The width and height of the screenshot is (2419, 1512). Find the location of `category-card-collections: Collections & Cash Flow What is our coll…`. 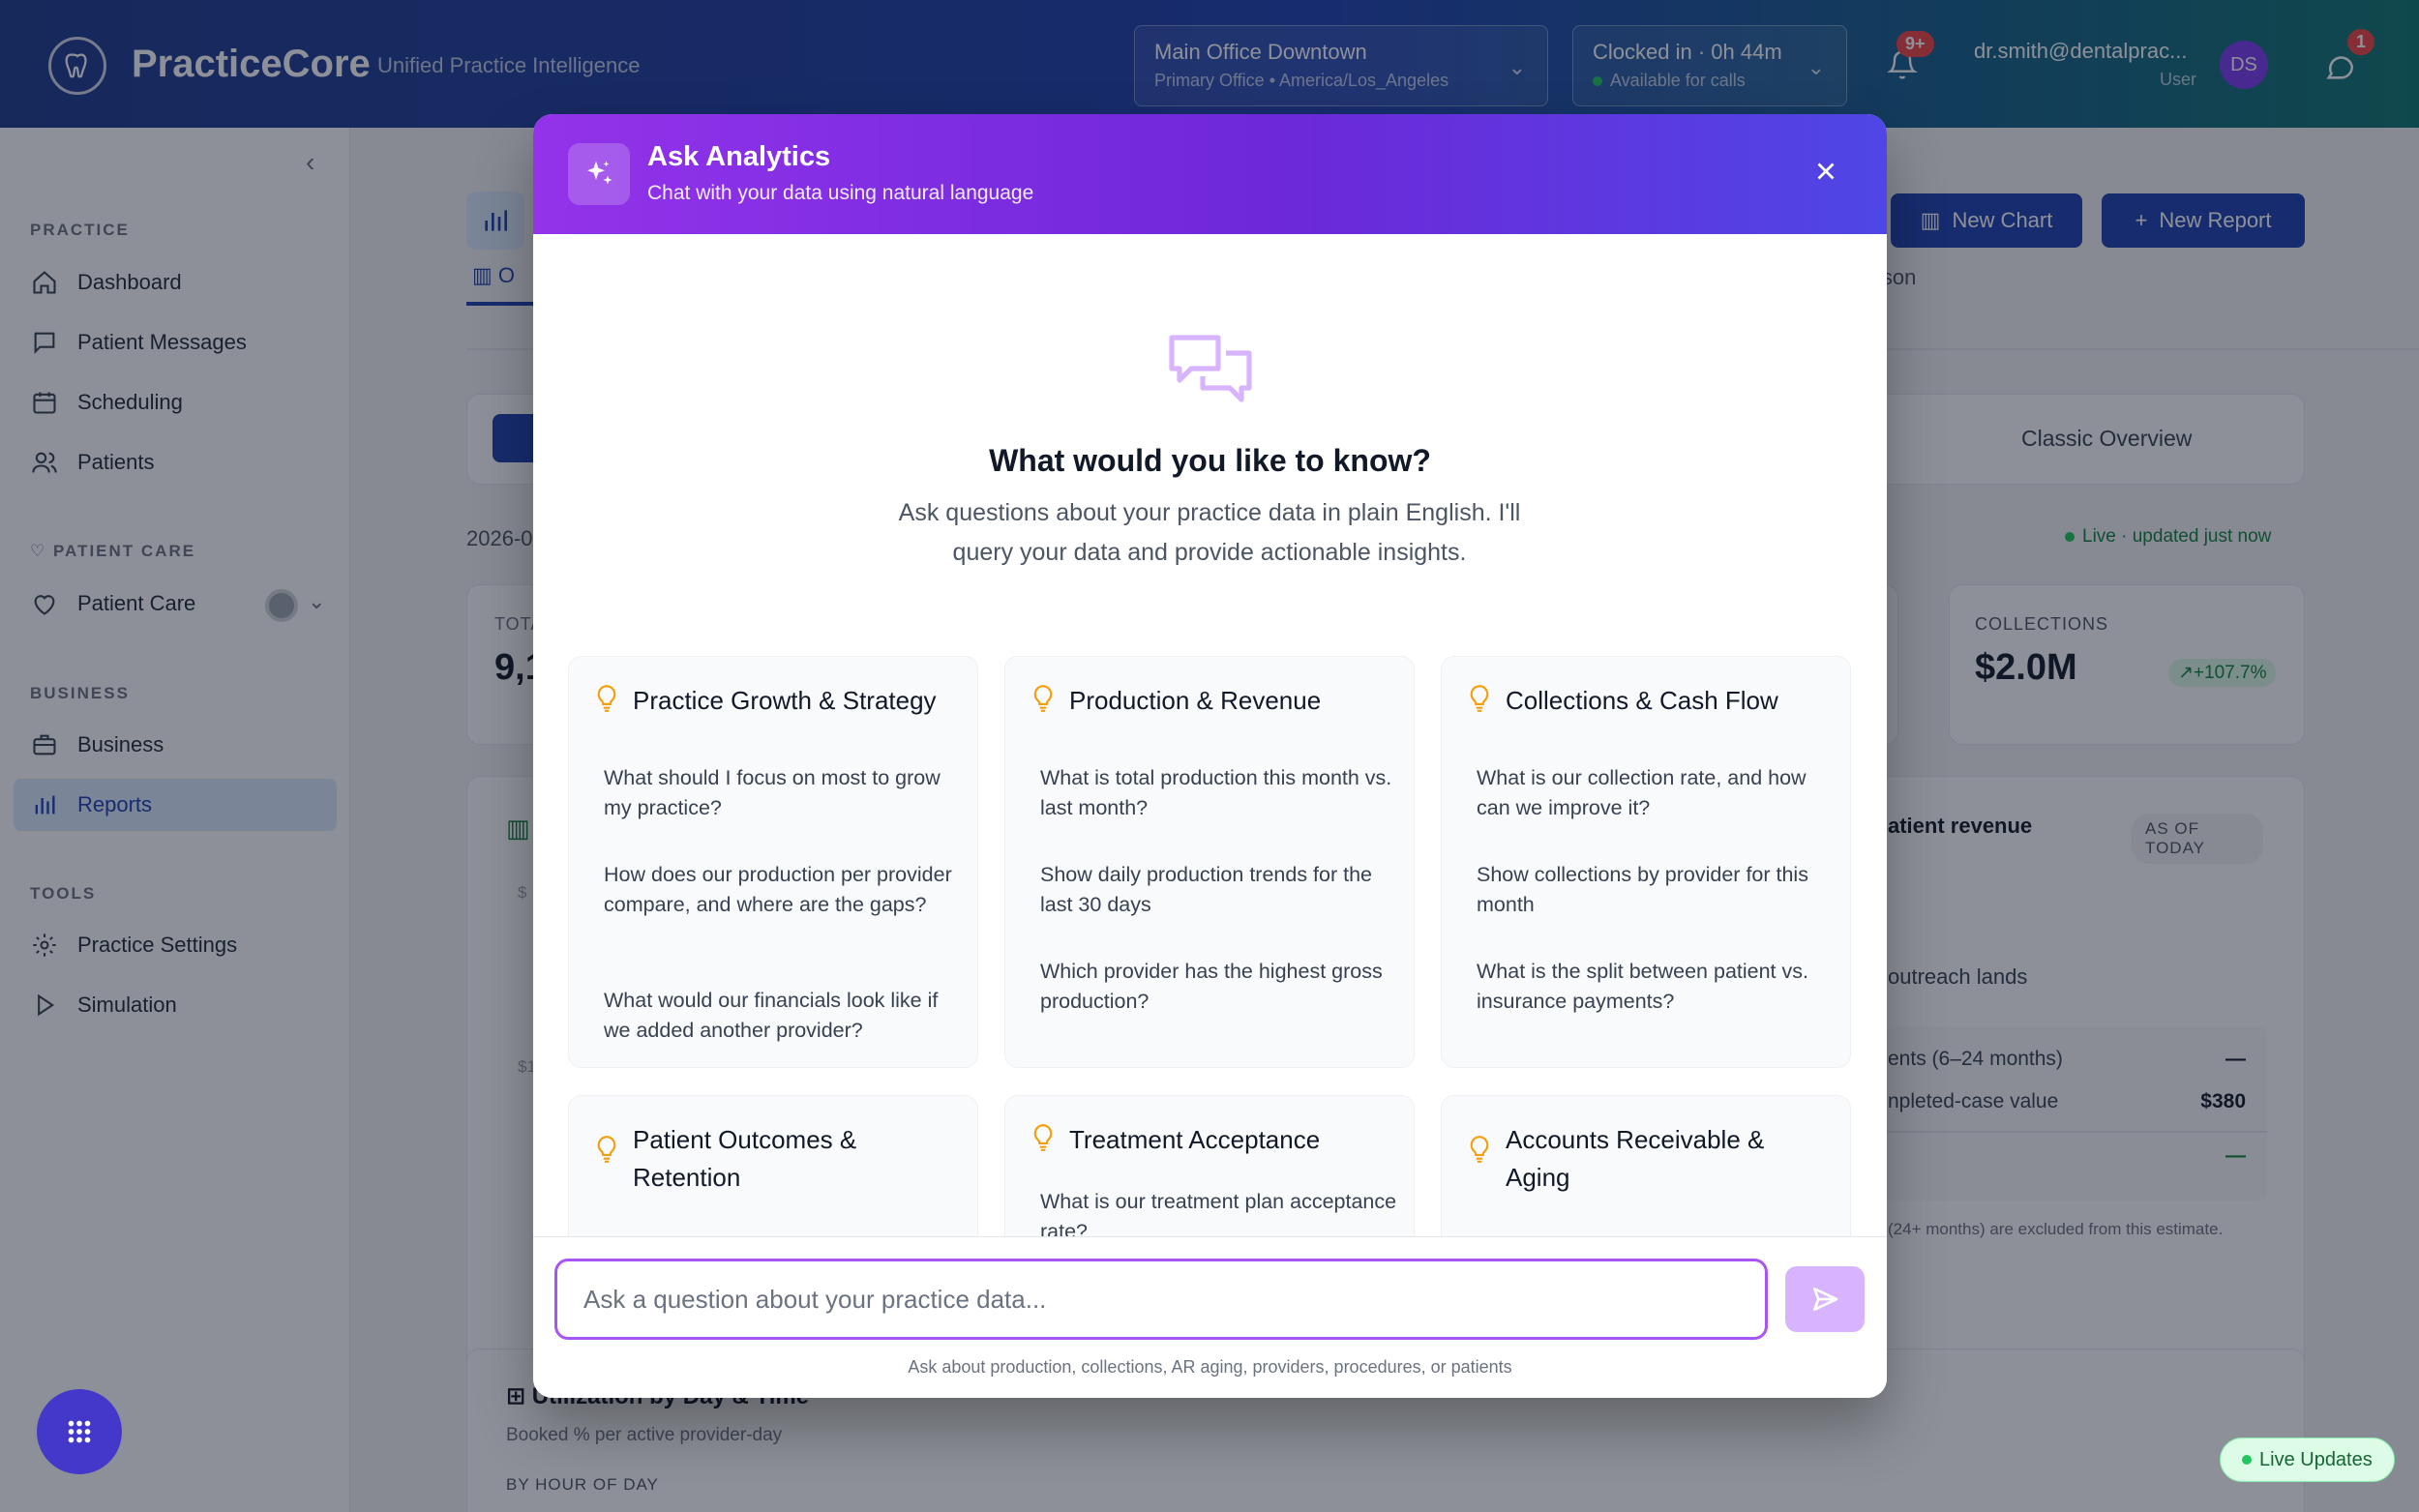

category-card-collections: Collections & Cash Flow What is our coll… is located at coordinates (1646, 862).